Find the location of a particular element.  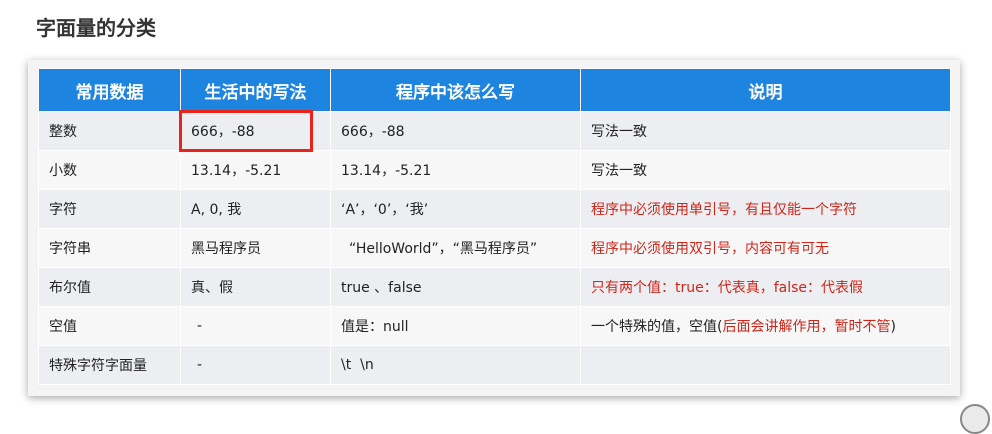

desc-plain: 一个特殊的值，空值( is located at coordinates (657, 327).